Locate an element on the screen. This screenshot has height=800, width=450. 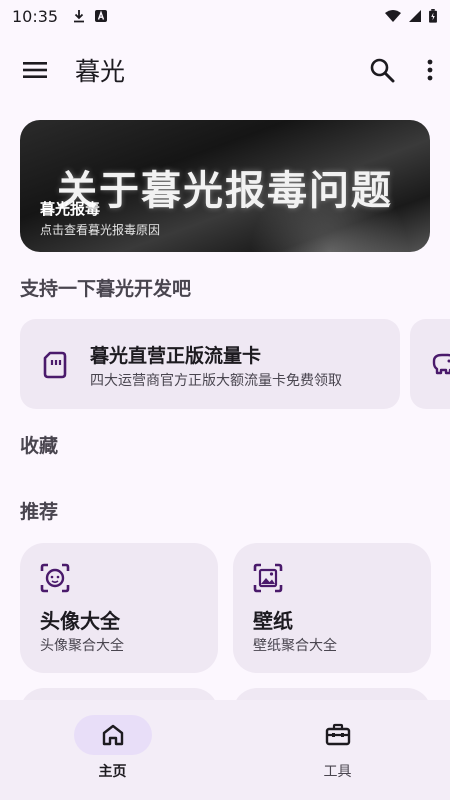
menu-icon is located at coordinates (35, 70).